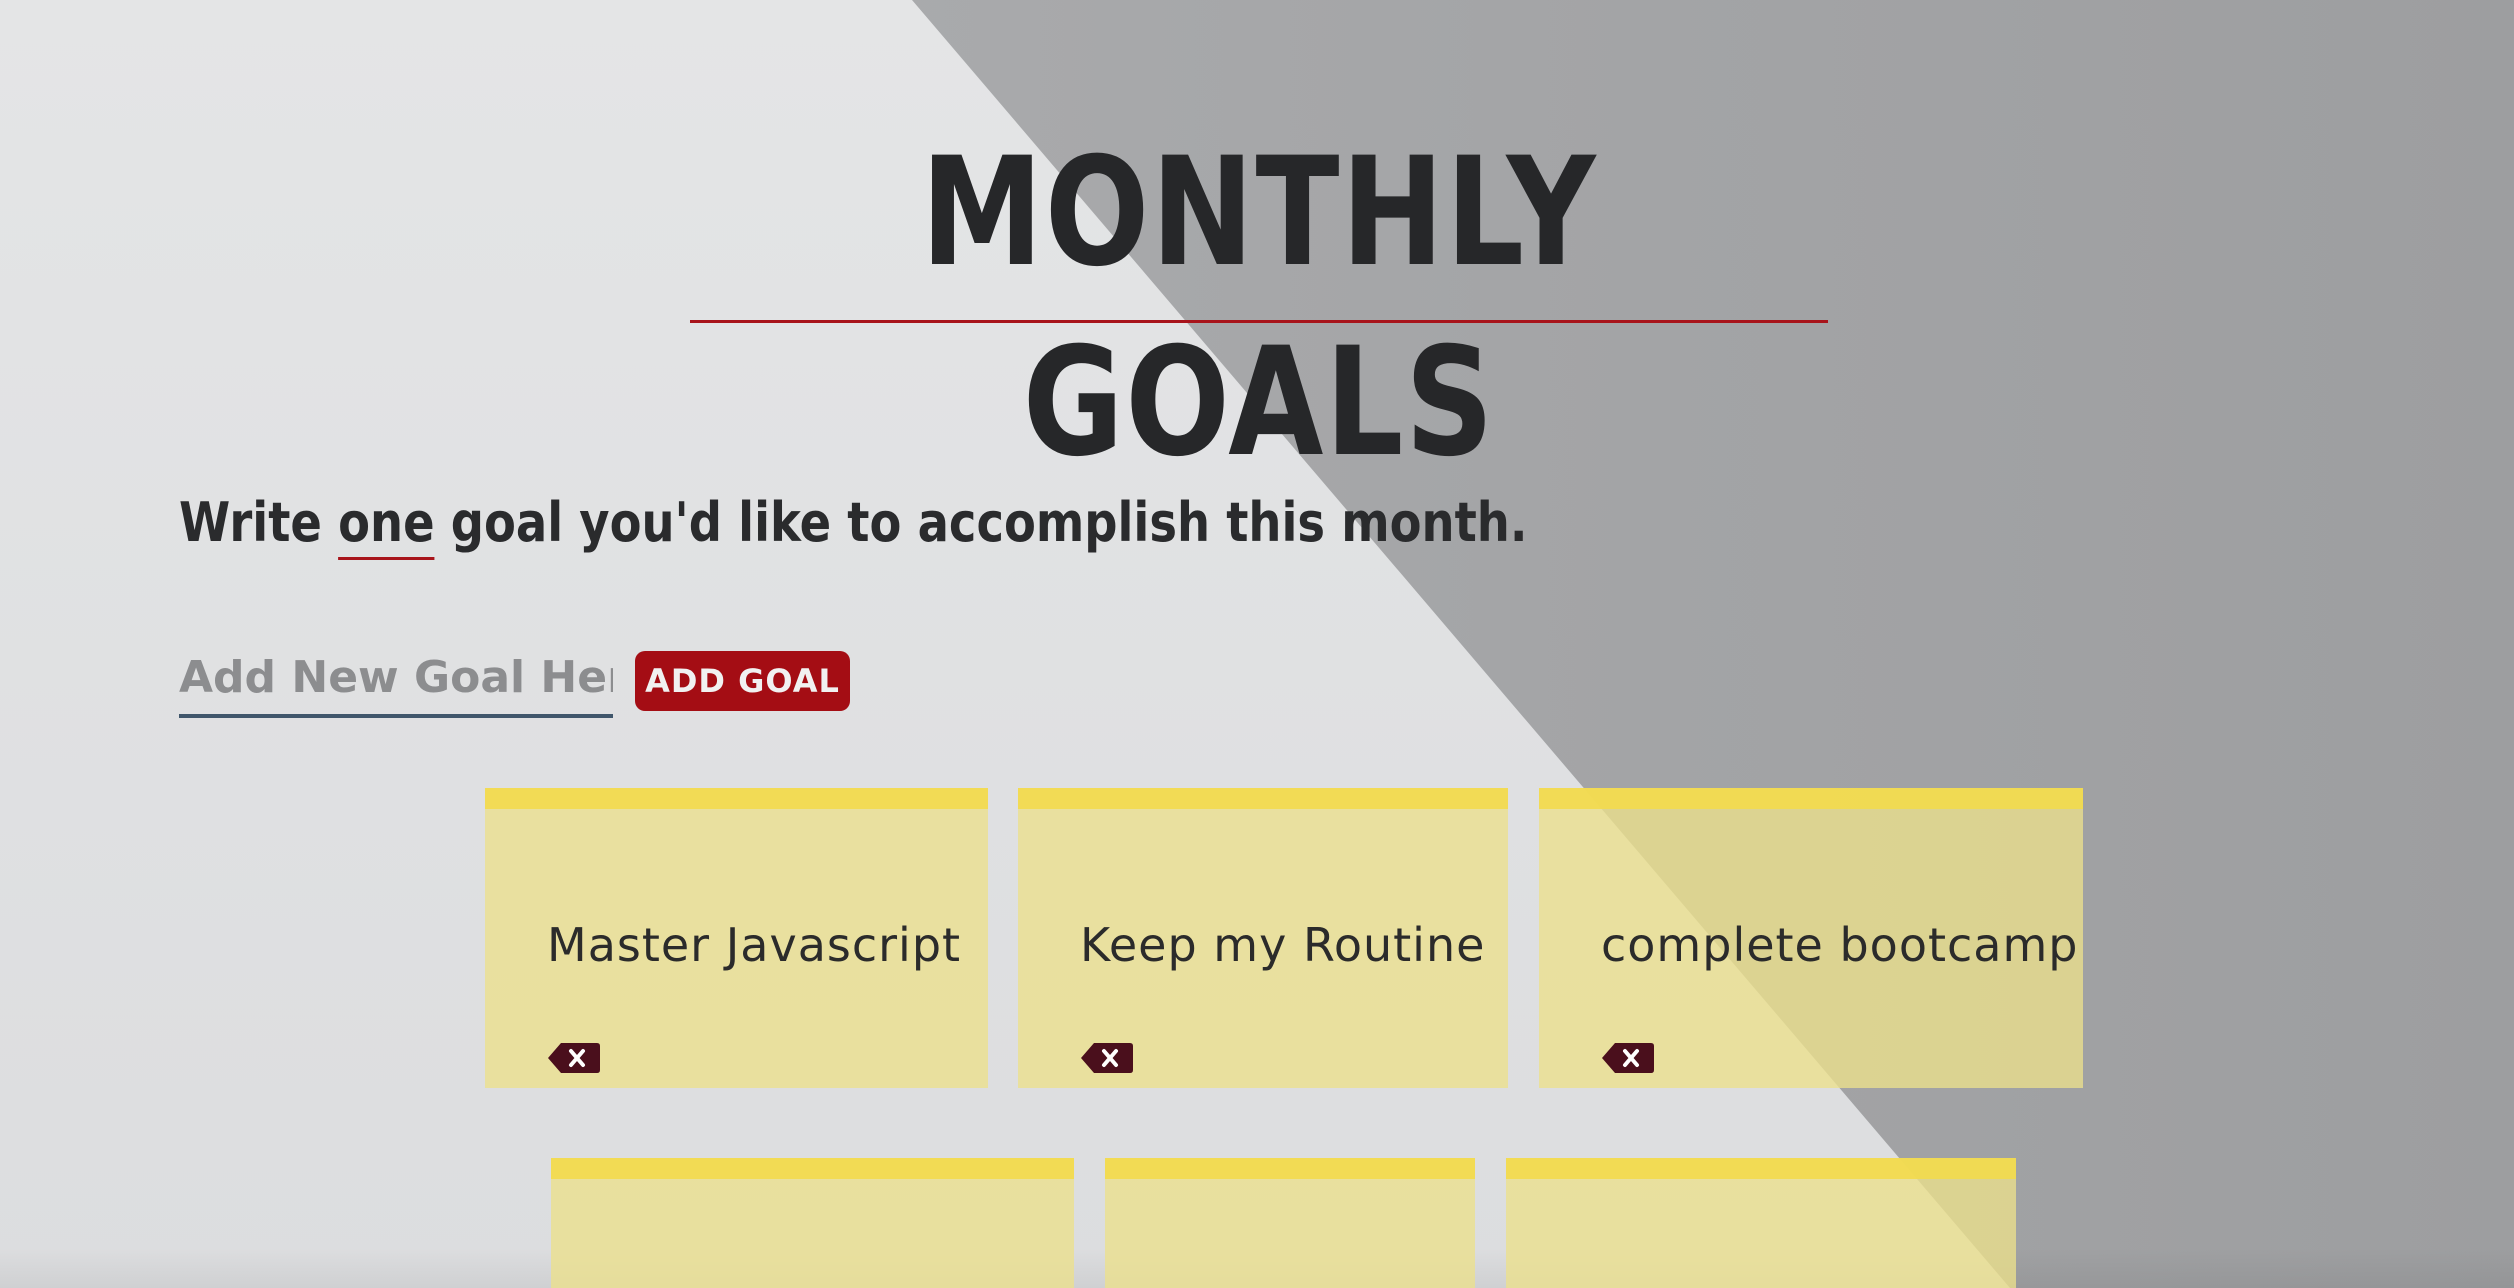 This screenshot has width=2514, height=1288. I want to click on goal-text: complete bootcamp, so click(1840, 945).